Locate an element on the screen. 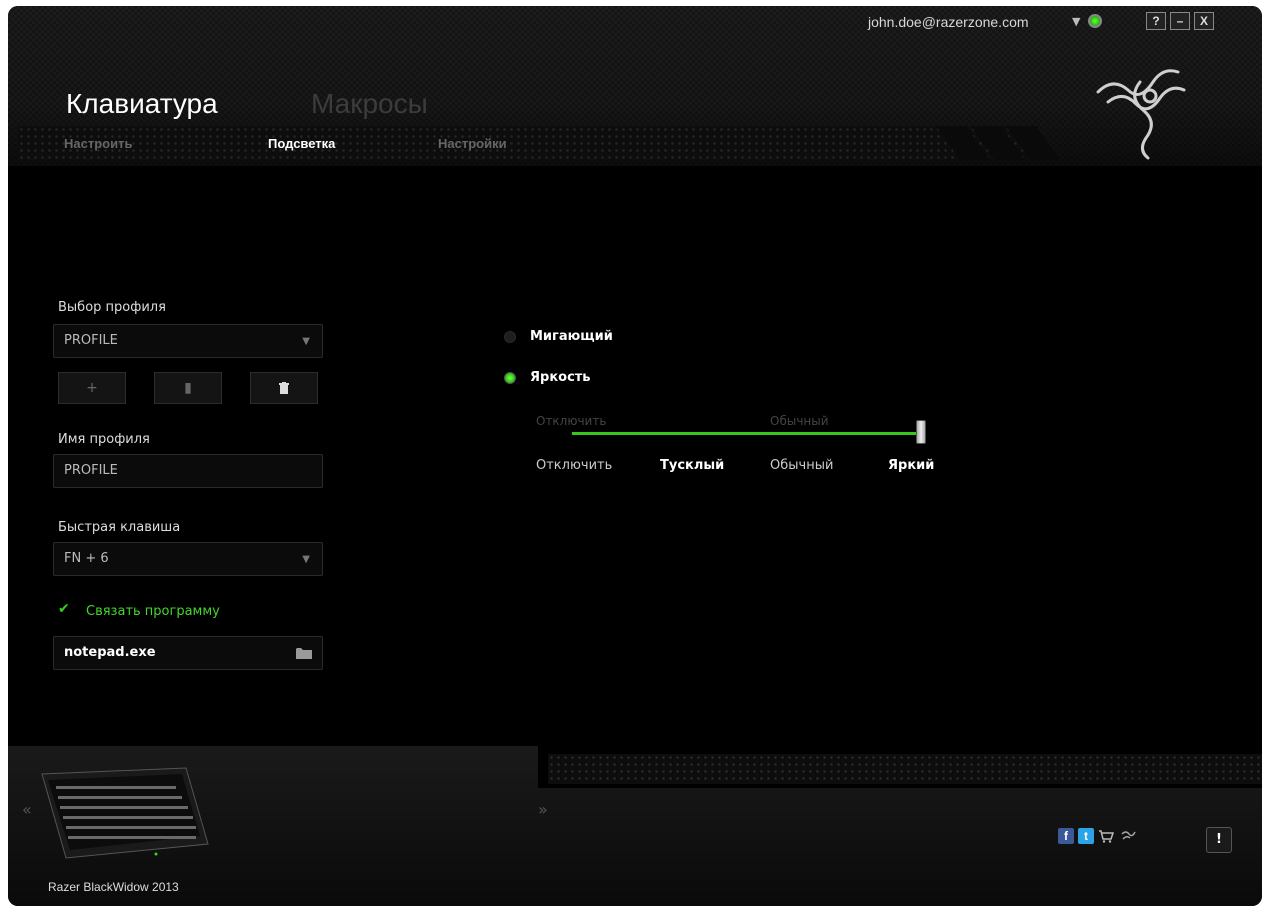  subtab-settings: Настройки is located at coordinates (472, 143).